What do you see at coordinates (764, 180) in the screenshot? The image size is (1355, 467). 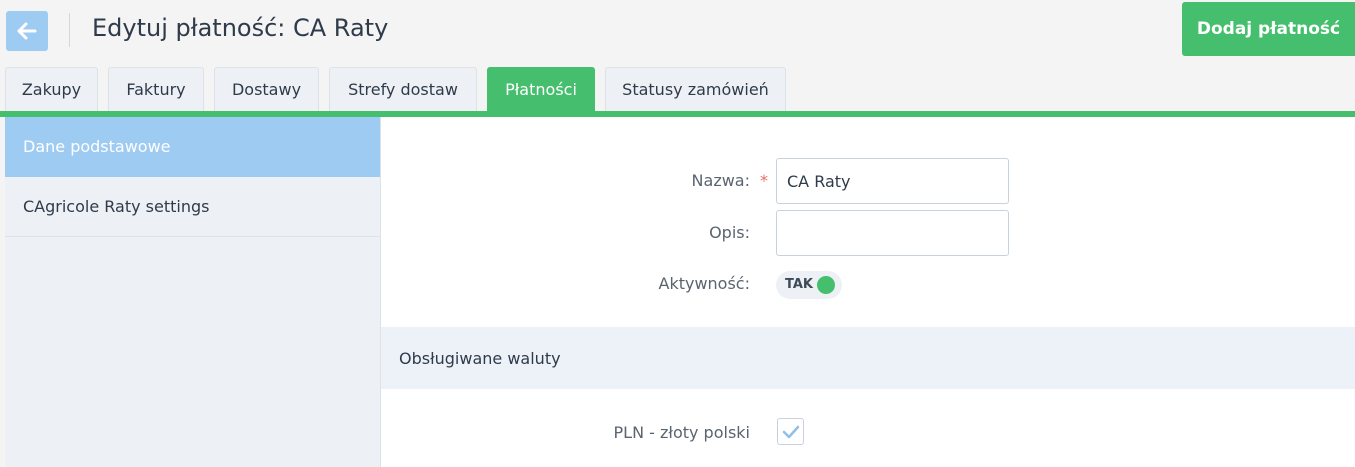 I see `required-mark: *` at bounding box center [764, 180].